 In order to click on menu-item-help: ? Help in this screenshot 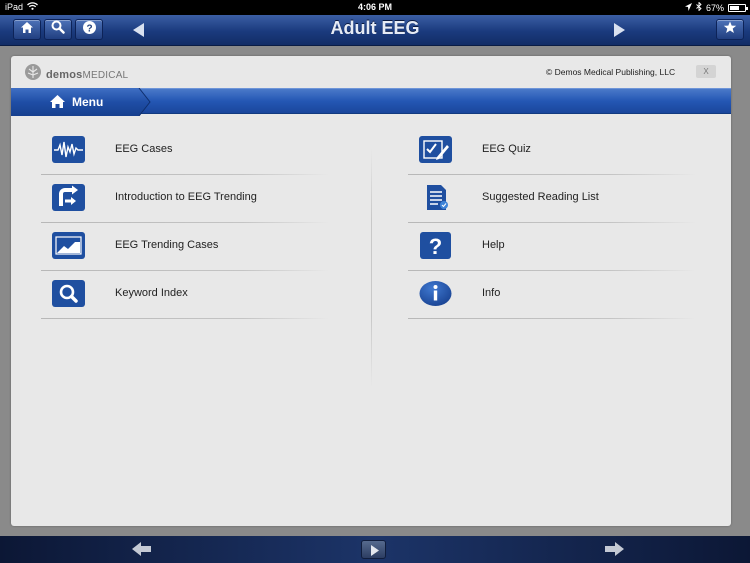, I will do `click(552, 247)`.